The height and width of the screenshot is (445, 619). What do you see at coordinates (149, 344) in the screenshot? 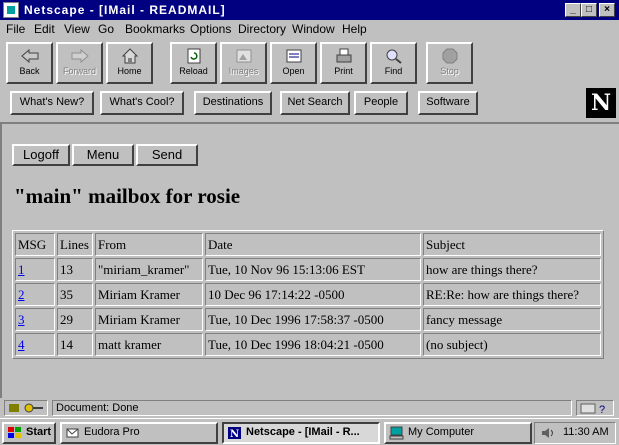
I see `from-cell: matt kramer` at bounding box center [149, 344].